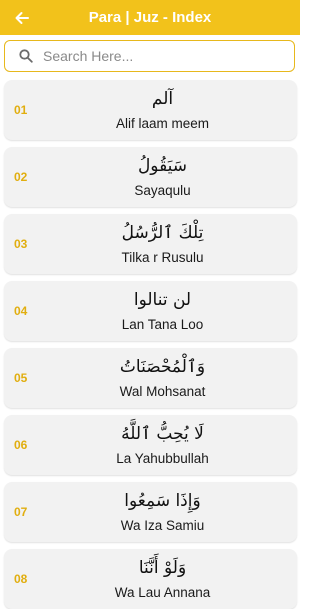 Image resolution: width=320 pixels, height=609 pixels. What do you see at coordinates (162, 592) in the screenshot?
I see `para-transliteration: Wa Lau Annana` at bounding box center [162, 592].